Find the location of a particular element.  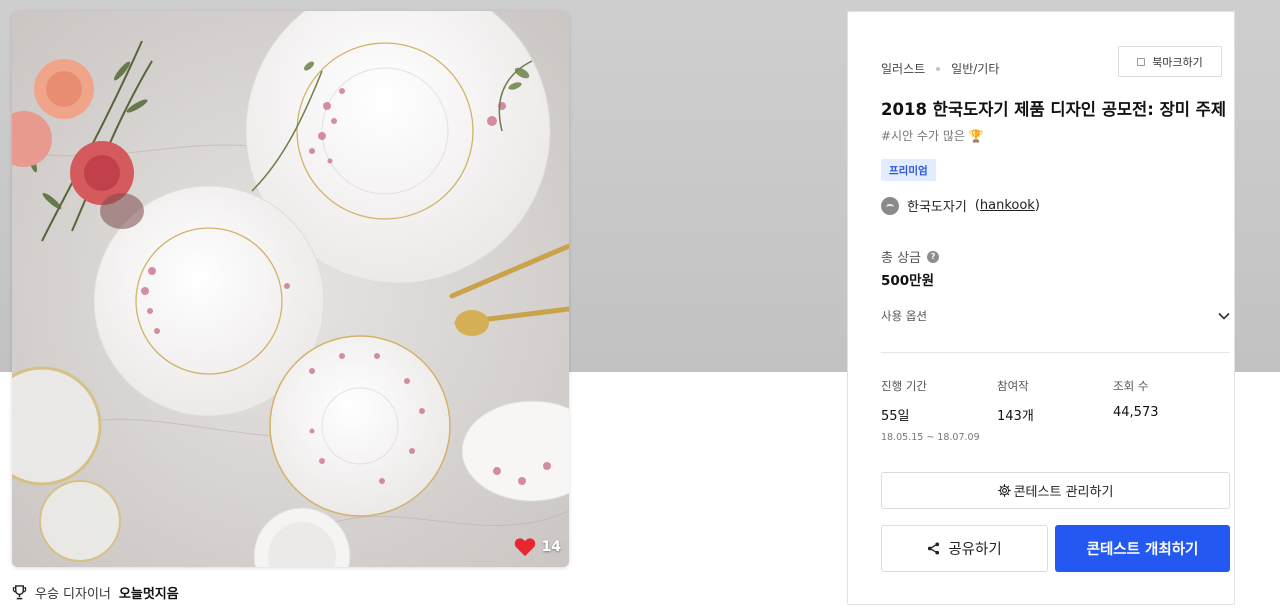

stat-views: 조회 수 44,573 is located at coordinates (1171, 410).